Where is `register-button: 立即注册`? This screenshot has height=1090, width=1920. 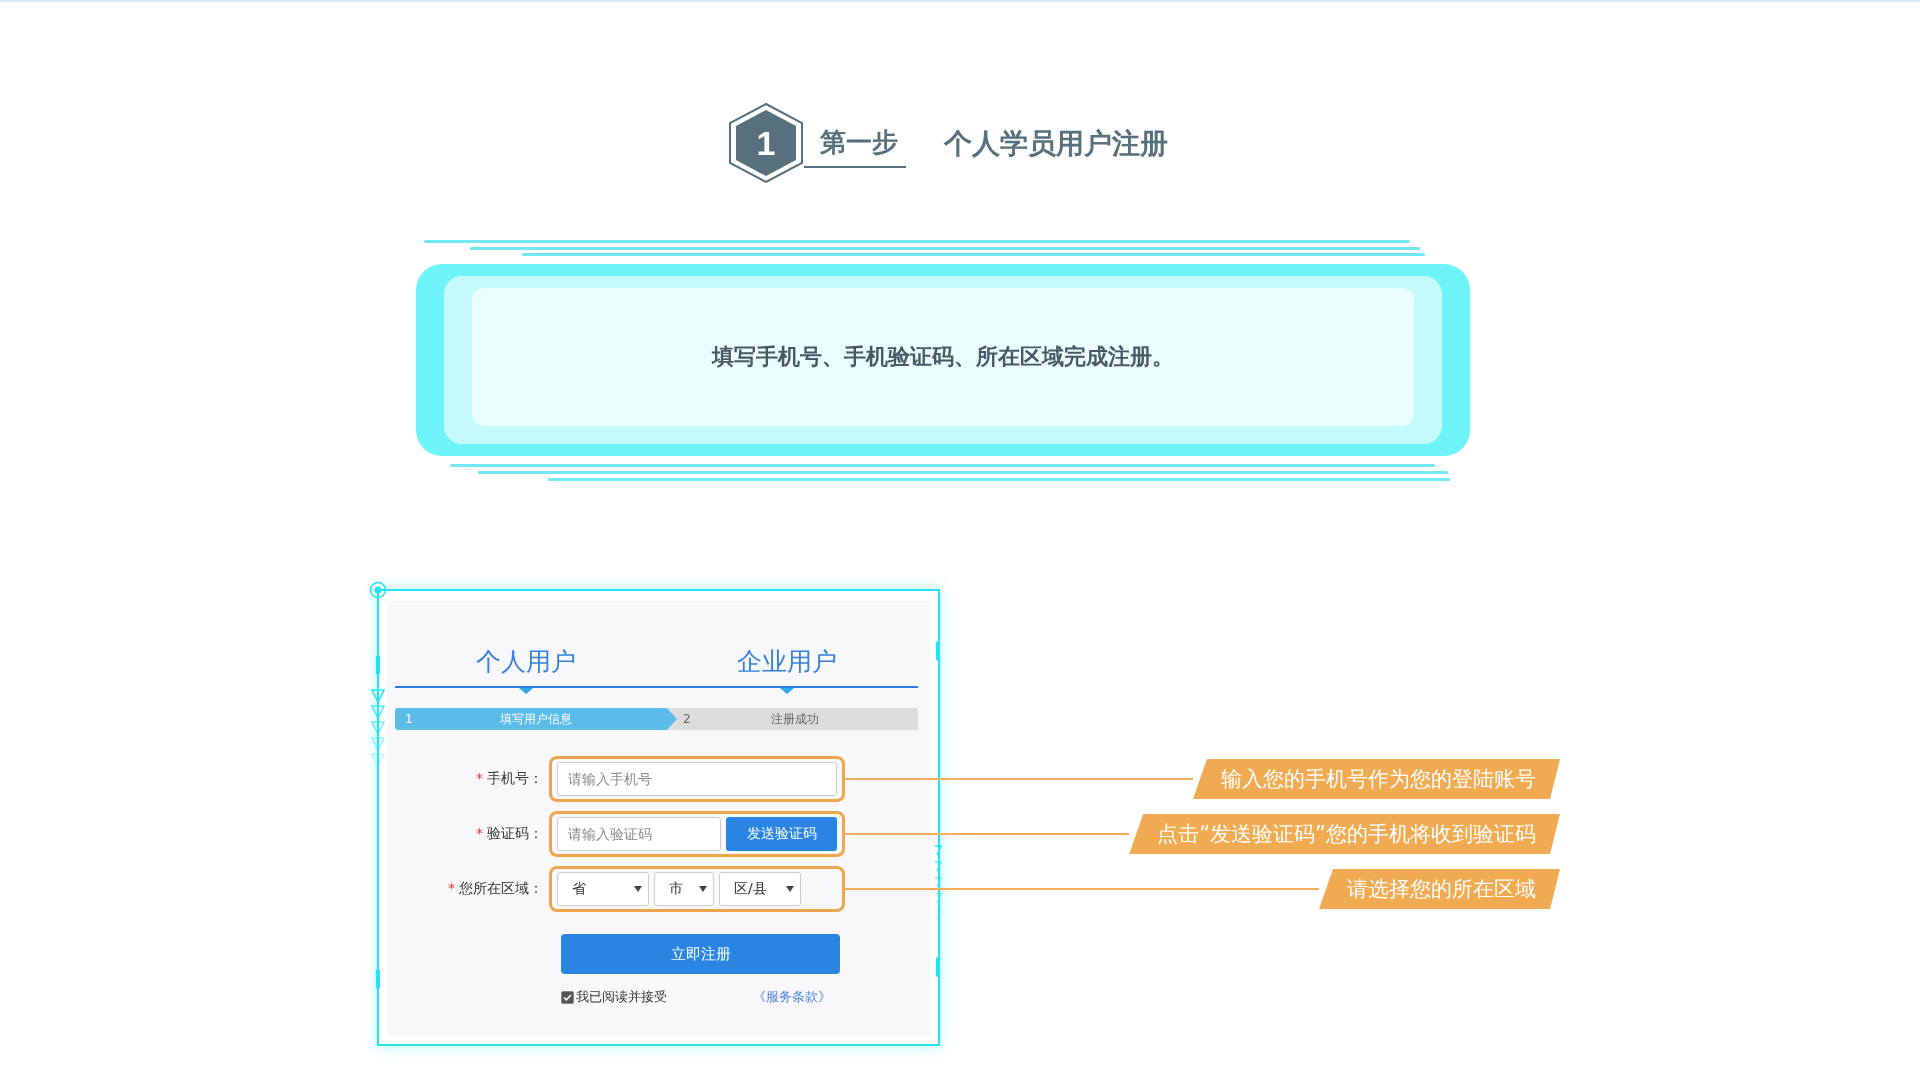
register-button: 立即注册 is located at coordinates (700, 954).